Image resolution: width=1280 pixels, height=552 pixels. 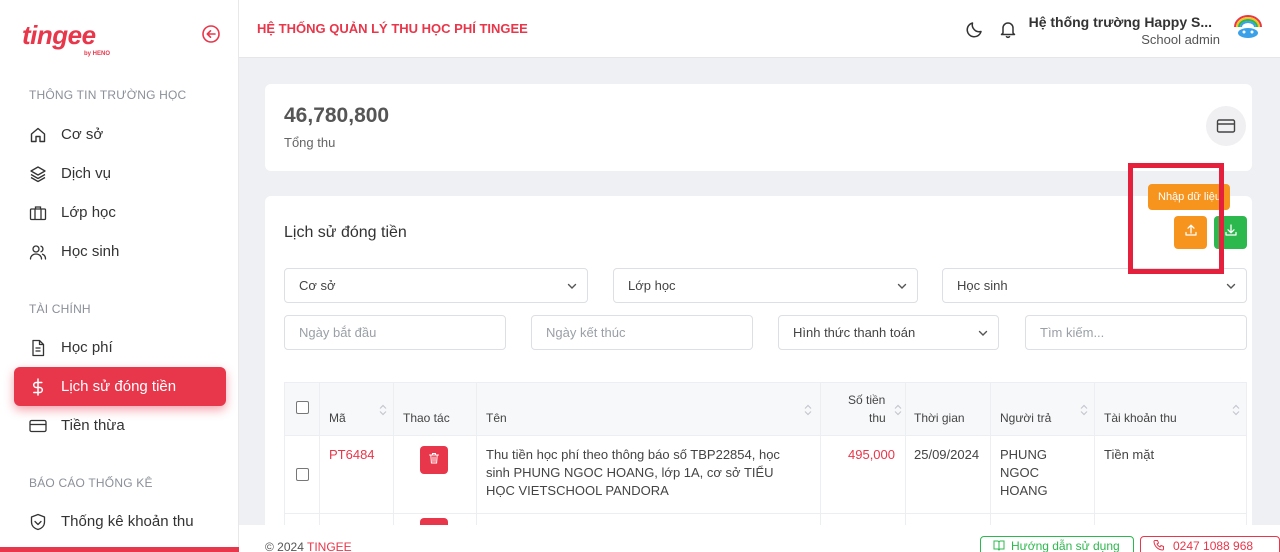 What do you see at coordinates (38, 135) in the screenshot?
I see `home-icon` at bounding box center [38, 135].